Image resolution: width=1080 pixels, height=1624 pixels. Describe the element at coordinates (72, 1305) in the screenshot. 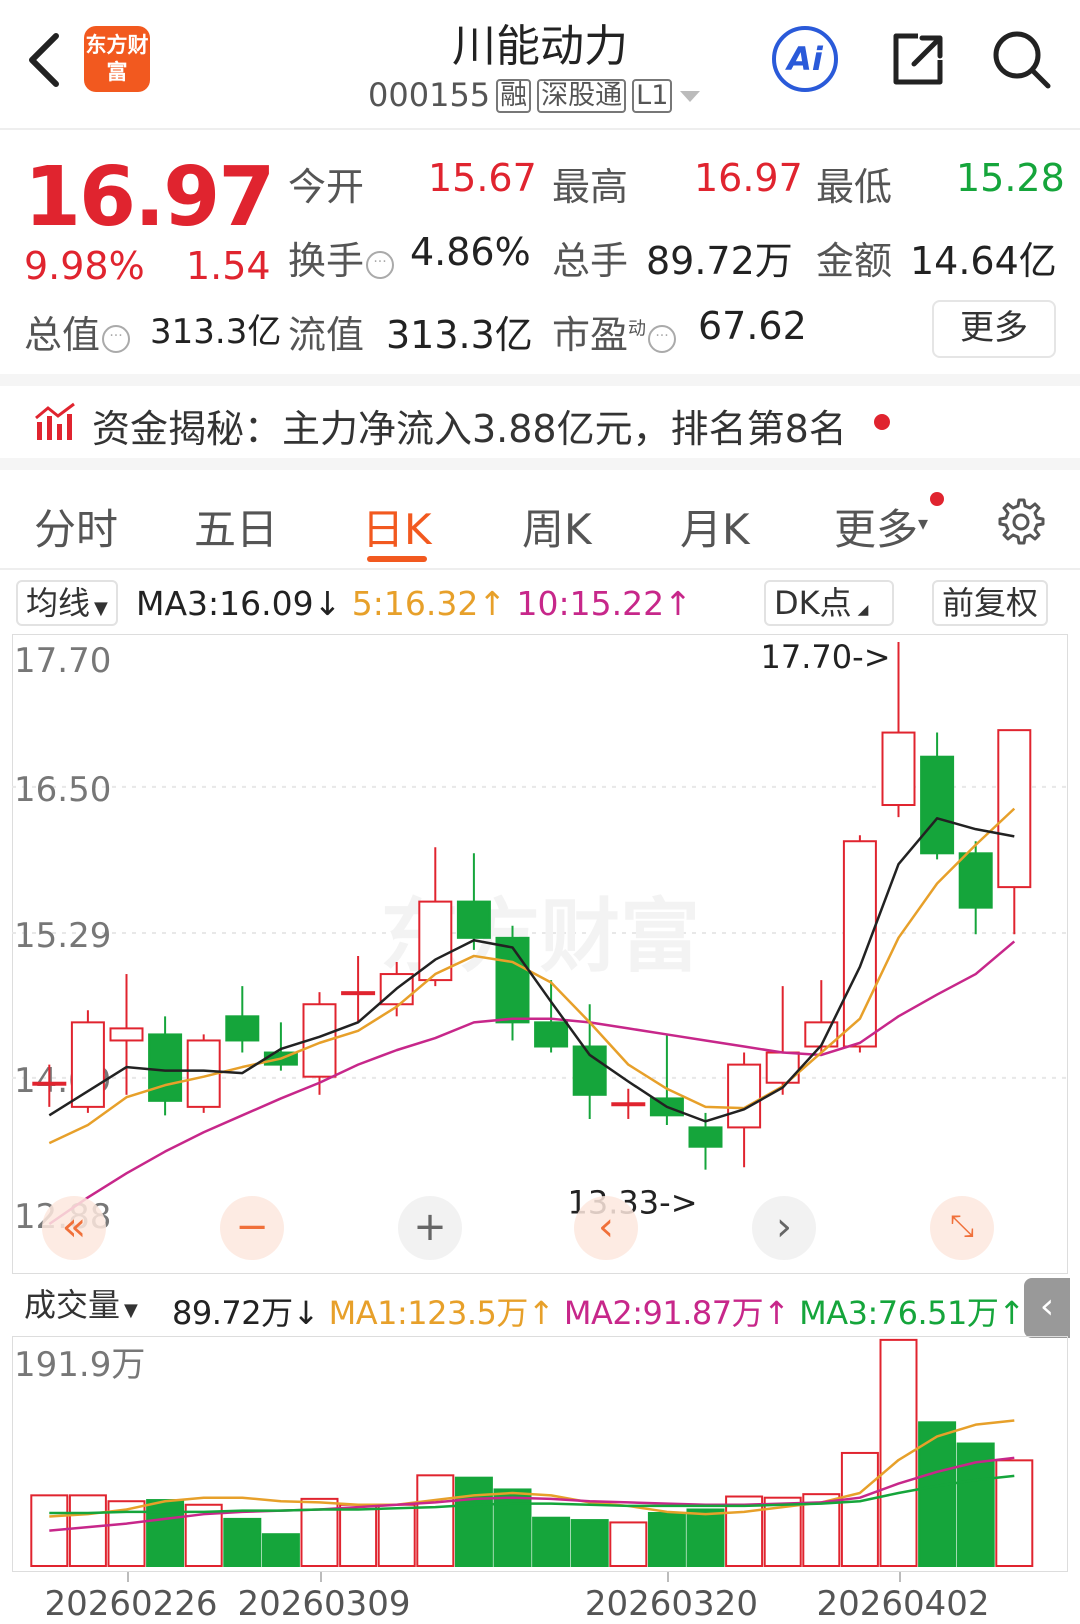

I see `volume-selector-label: 成交量` at that location.